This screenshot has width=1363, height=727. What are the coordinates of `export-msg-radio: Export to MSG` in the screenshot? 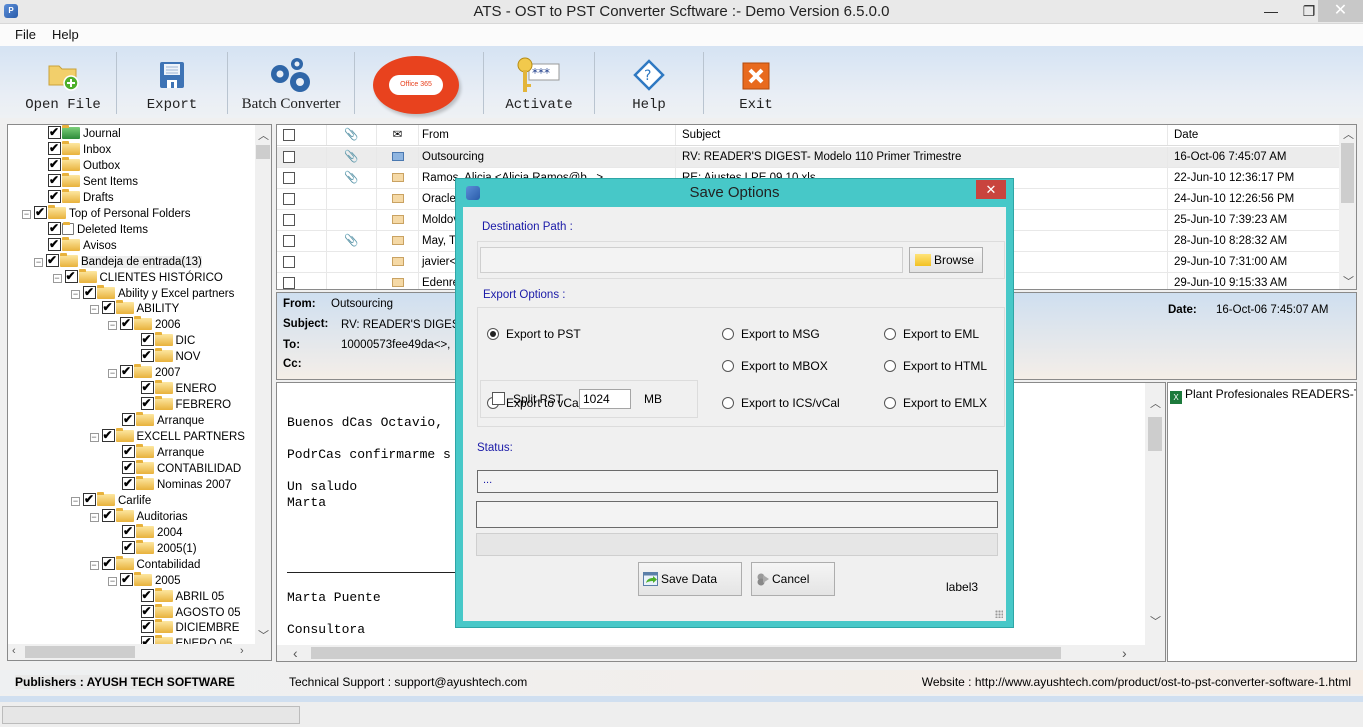 It's located at (771, 334).